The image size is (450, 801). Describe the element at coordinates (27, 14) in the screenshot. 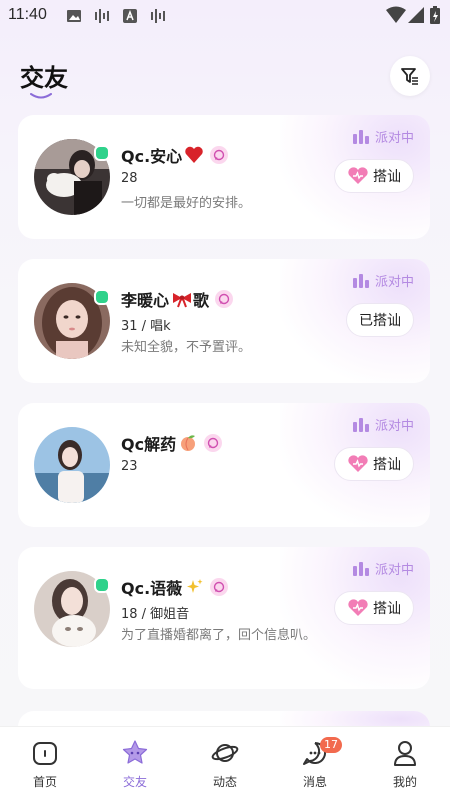

I see `status-time: 11:40` at that location.